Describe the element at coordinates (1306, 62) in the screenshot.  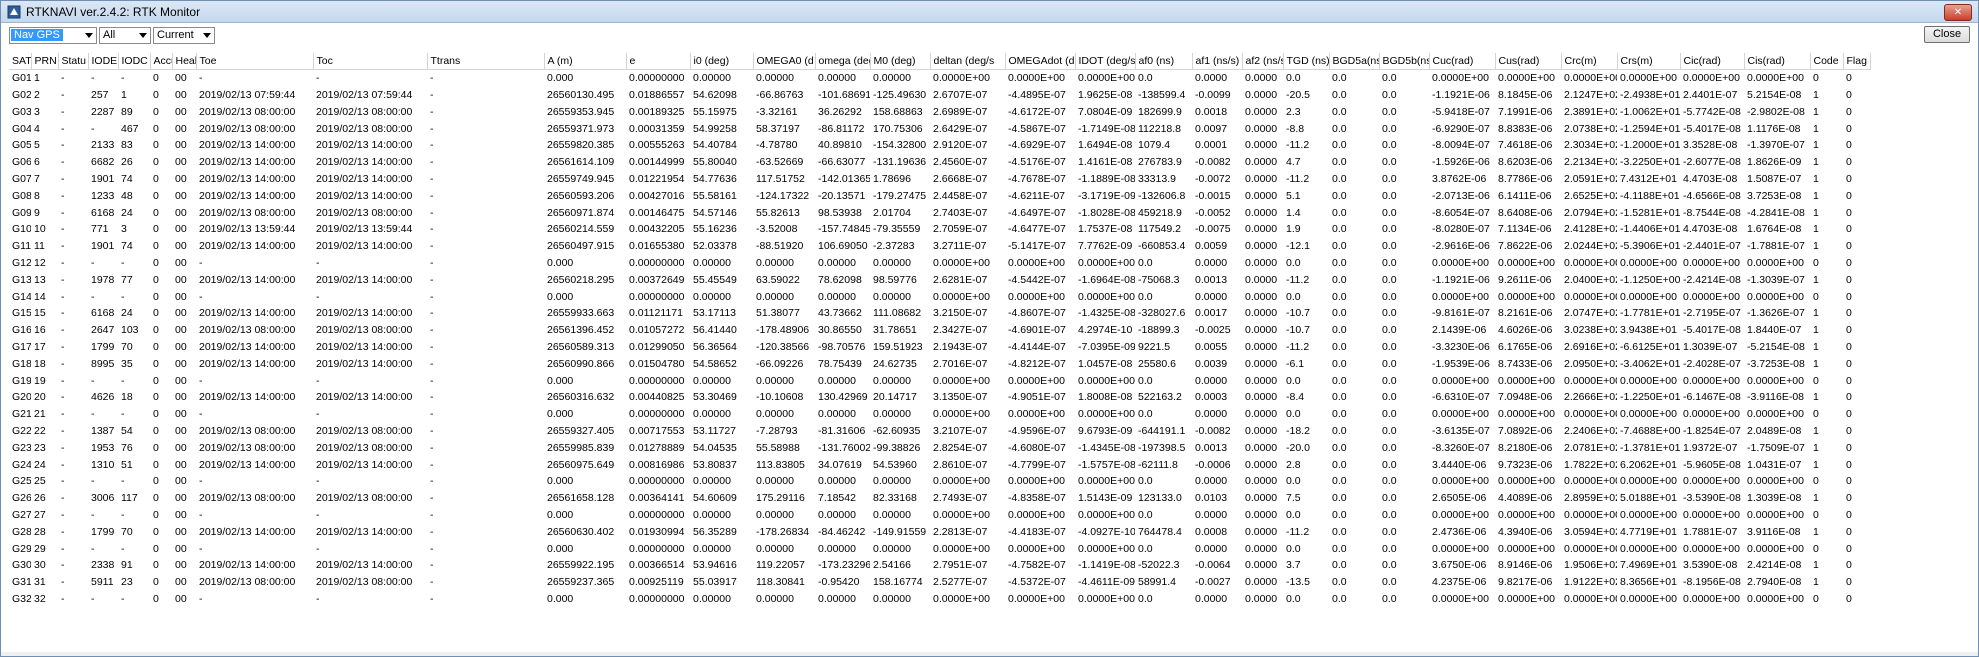
I see `column-header: TGD (ns)` at that location.